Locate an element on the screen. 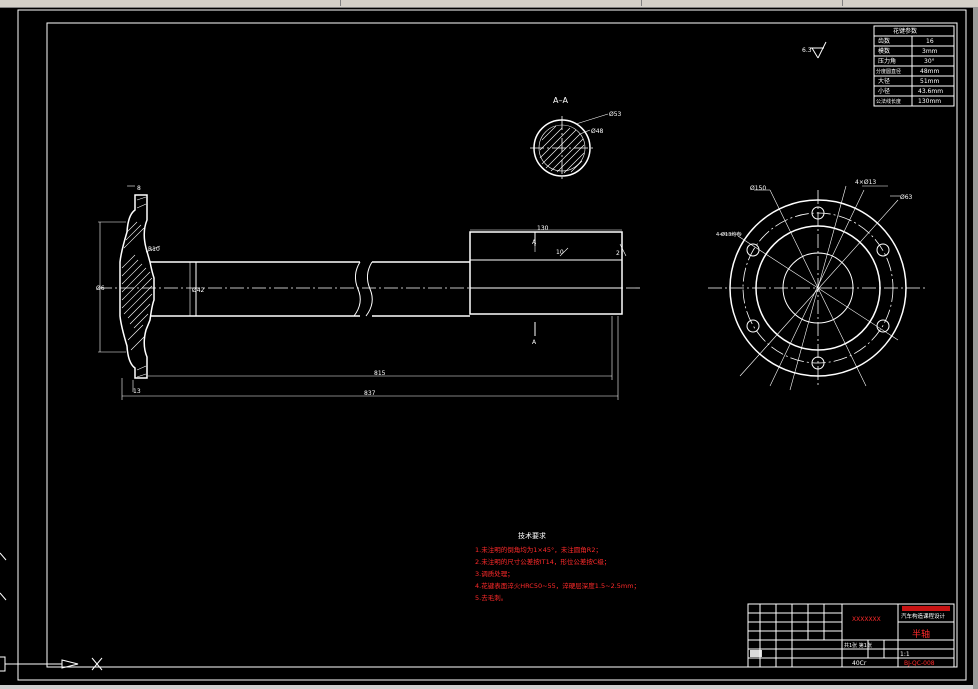 The height and width of the screenshot is (689, 978). spline-row-label: 大径 is located at coordinates (884, 81).